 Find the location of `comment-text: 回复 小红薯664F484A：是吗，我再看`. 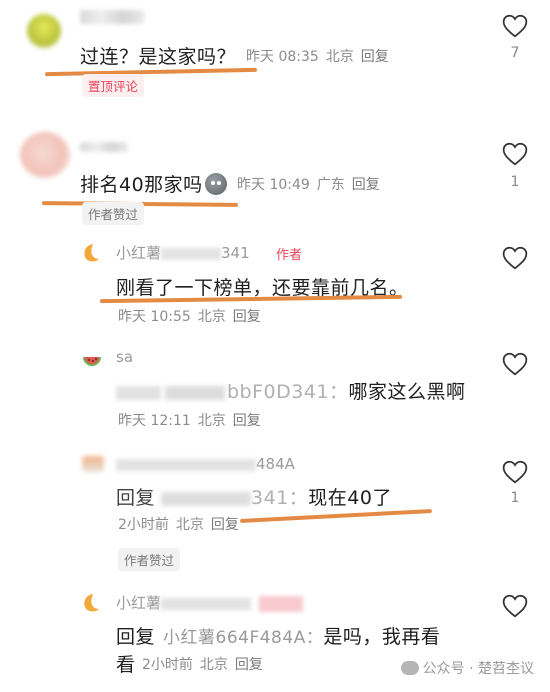

comment-text: 回复 小红薯664F484A：是吗，我再看 is located at coordinates (278, 635).